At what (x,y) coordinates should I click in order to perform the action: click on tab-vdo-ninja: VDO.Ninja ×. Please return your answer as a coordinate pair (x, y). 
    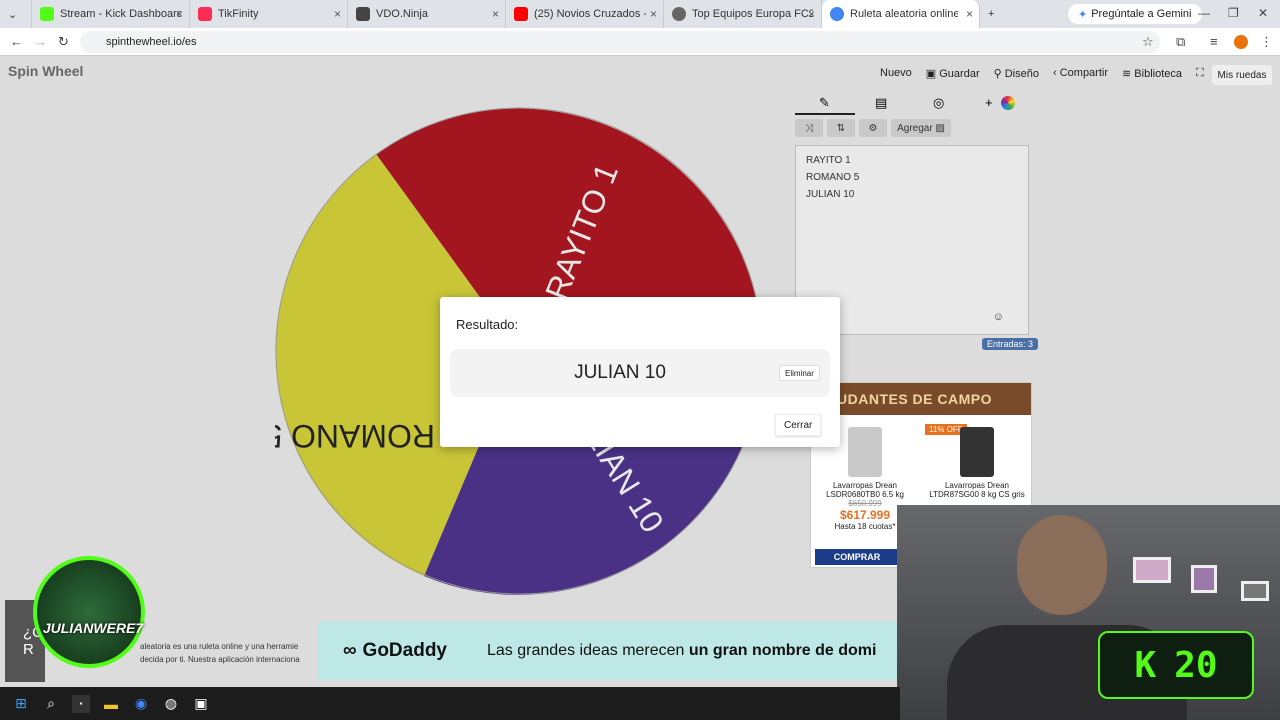
    Looking at the image, I should click on (427, 14).